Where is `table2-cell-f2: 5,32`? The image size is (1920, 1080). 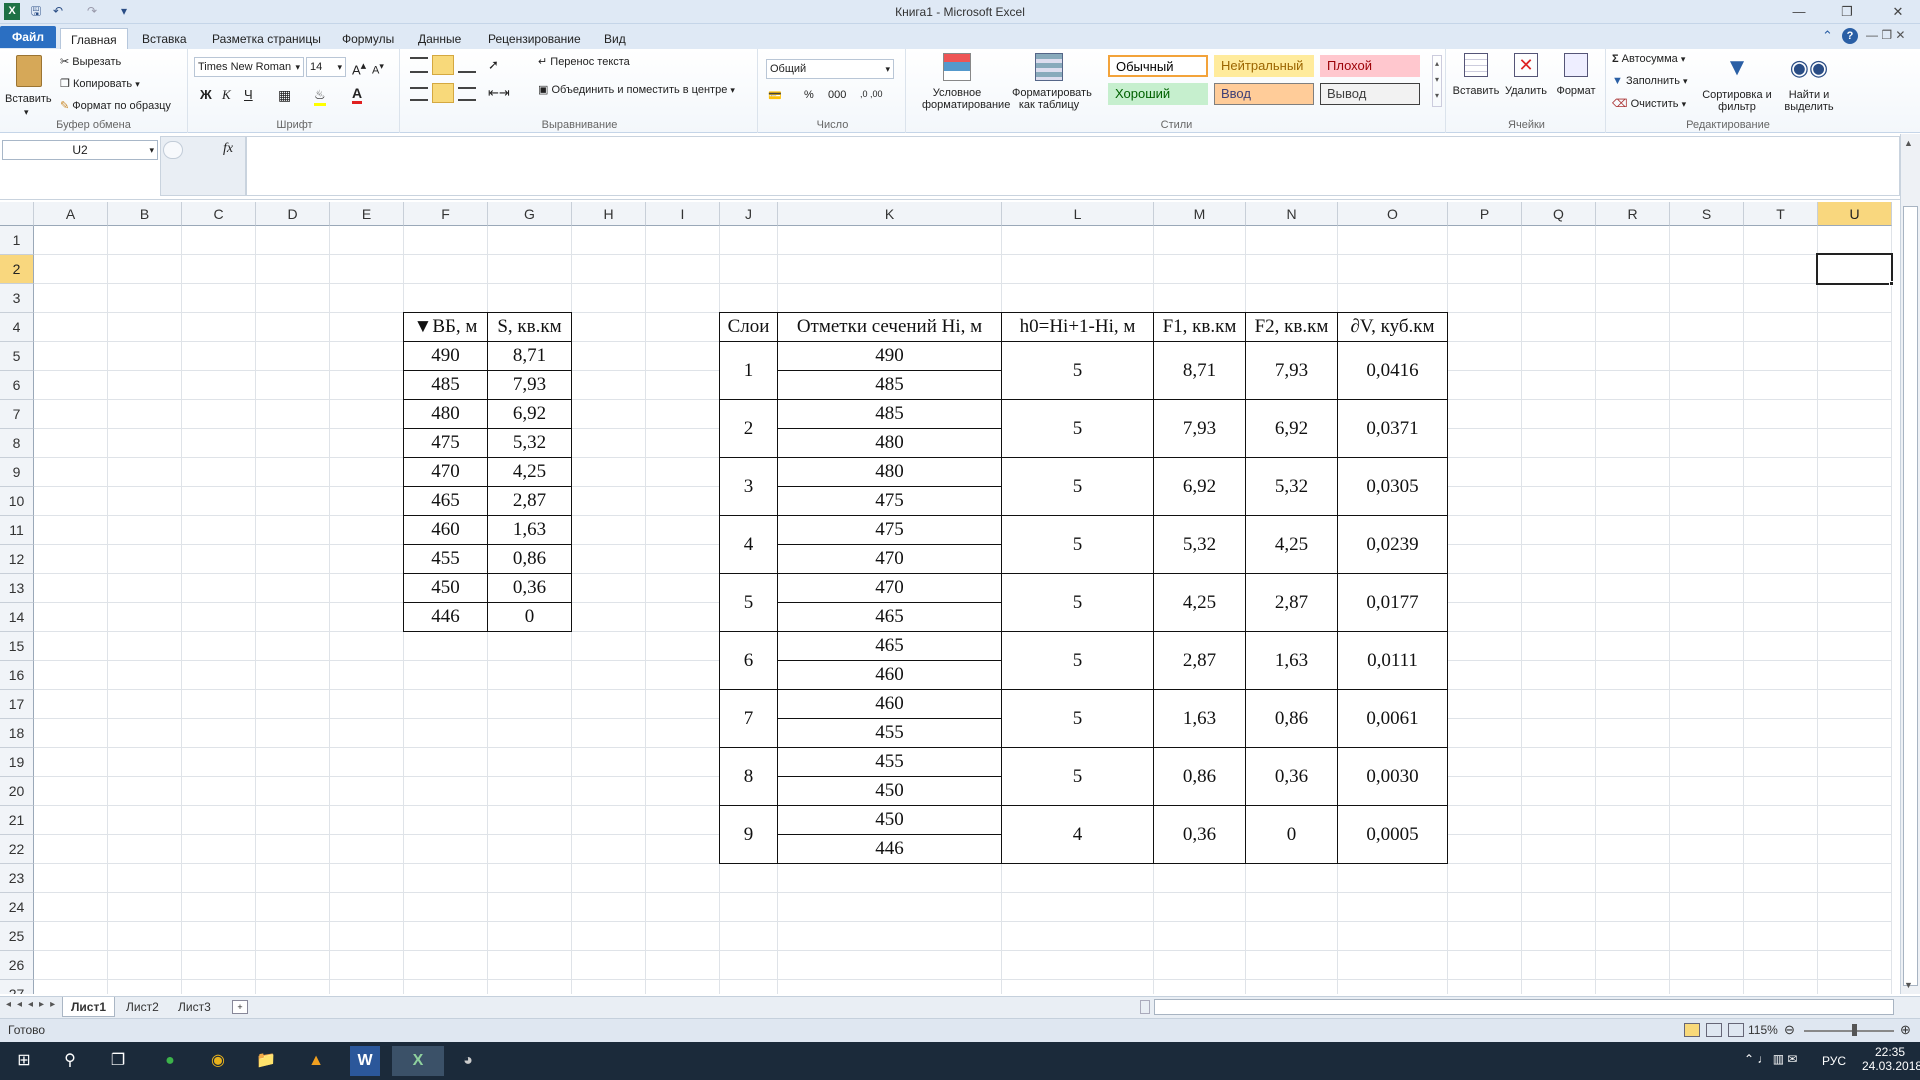 table2-cell-f2: 5,32 is located at coordinates (1291, 486).